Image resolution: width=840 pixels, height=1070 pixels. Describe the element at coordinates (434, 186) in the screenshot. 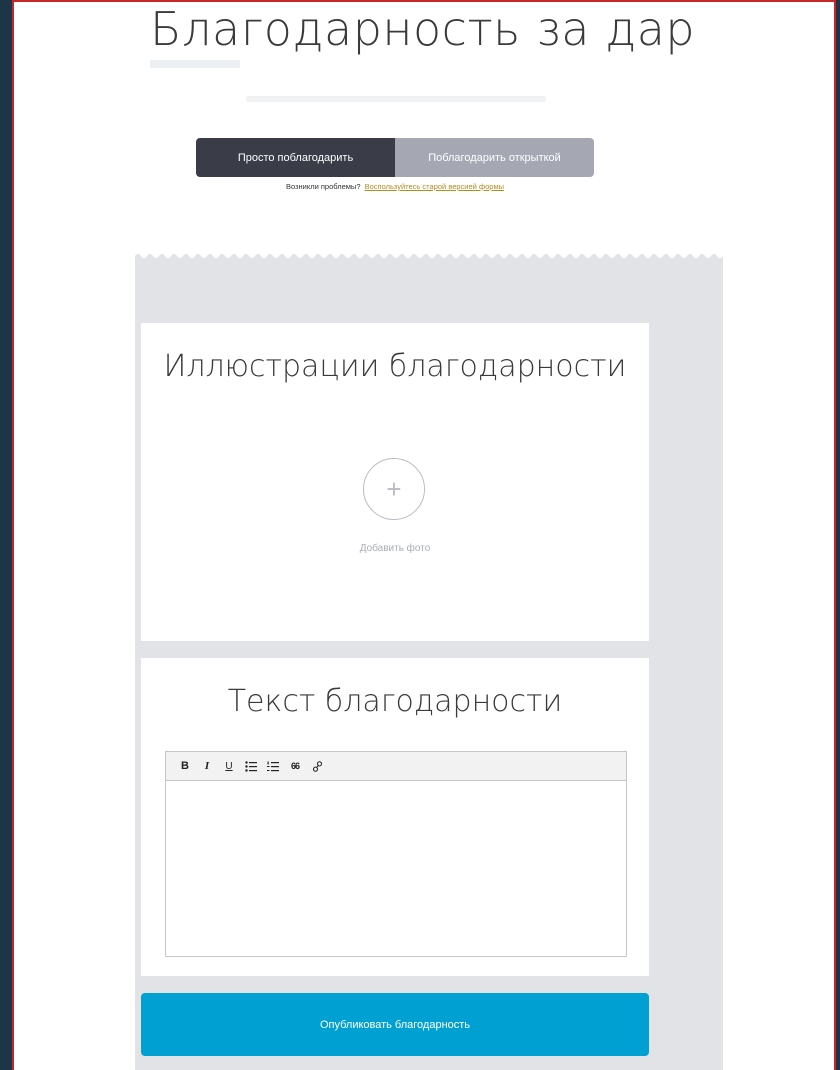

I see `old-form-link: Воспользуйтесь старой версией формы` at that location.